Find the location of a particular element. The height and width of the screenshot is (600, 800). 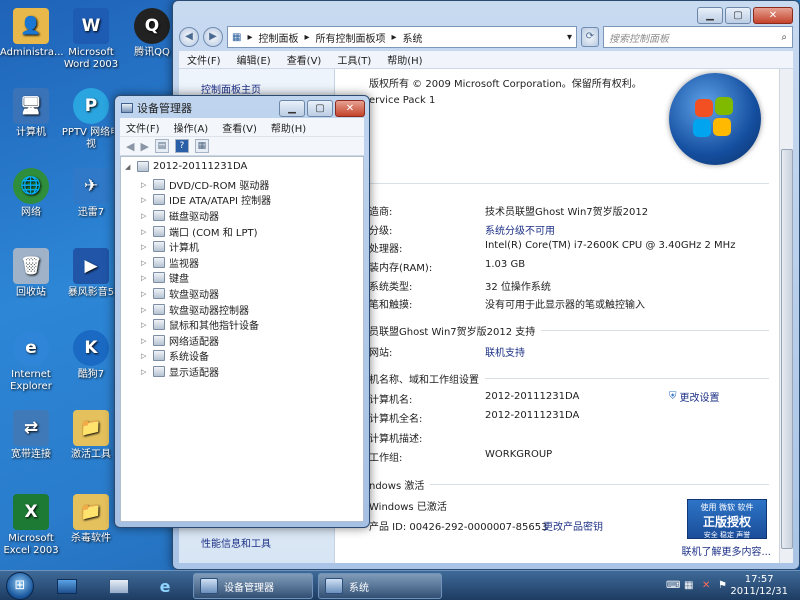

desktop-icon-thunder: ✈ 迅雷7 is located at coordinates (91, 193).